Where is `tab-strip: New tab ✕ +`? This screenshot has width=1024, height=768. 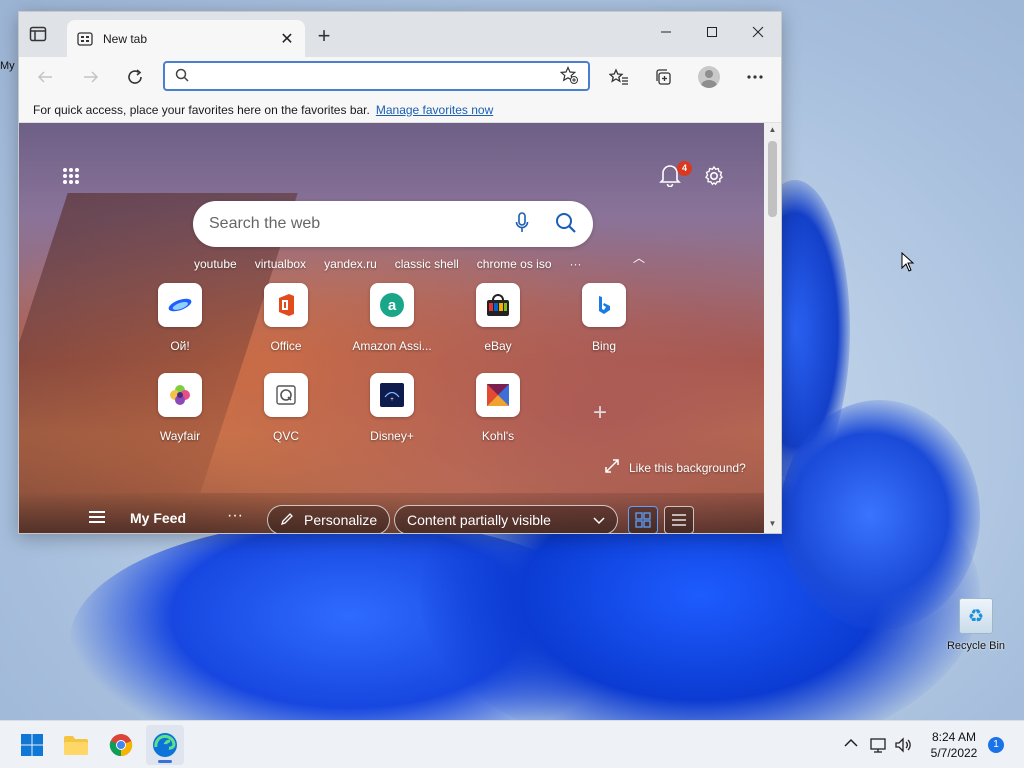 tab-strip: New tab ✕ + is located at coordinates (400, 34).